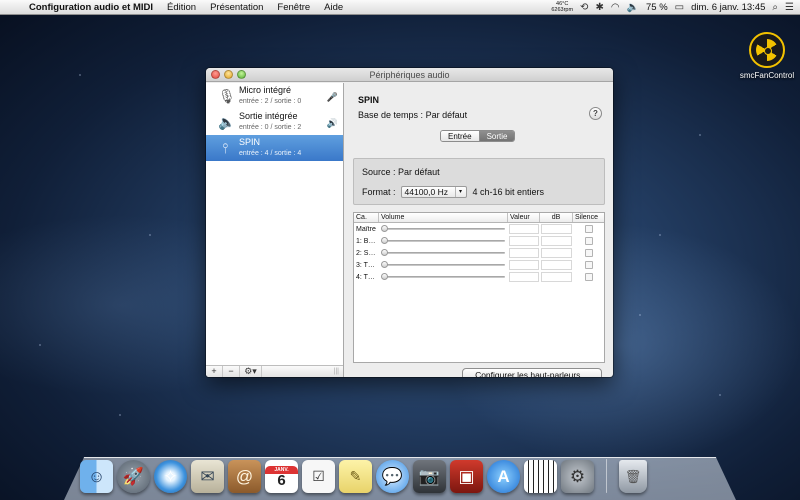 Image resolution: width=800 pixels, height=500 pixels. I want to click on window-titlebar: Périphériques audio, so click(409, 75).